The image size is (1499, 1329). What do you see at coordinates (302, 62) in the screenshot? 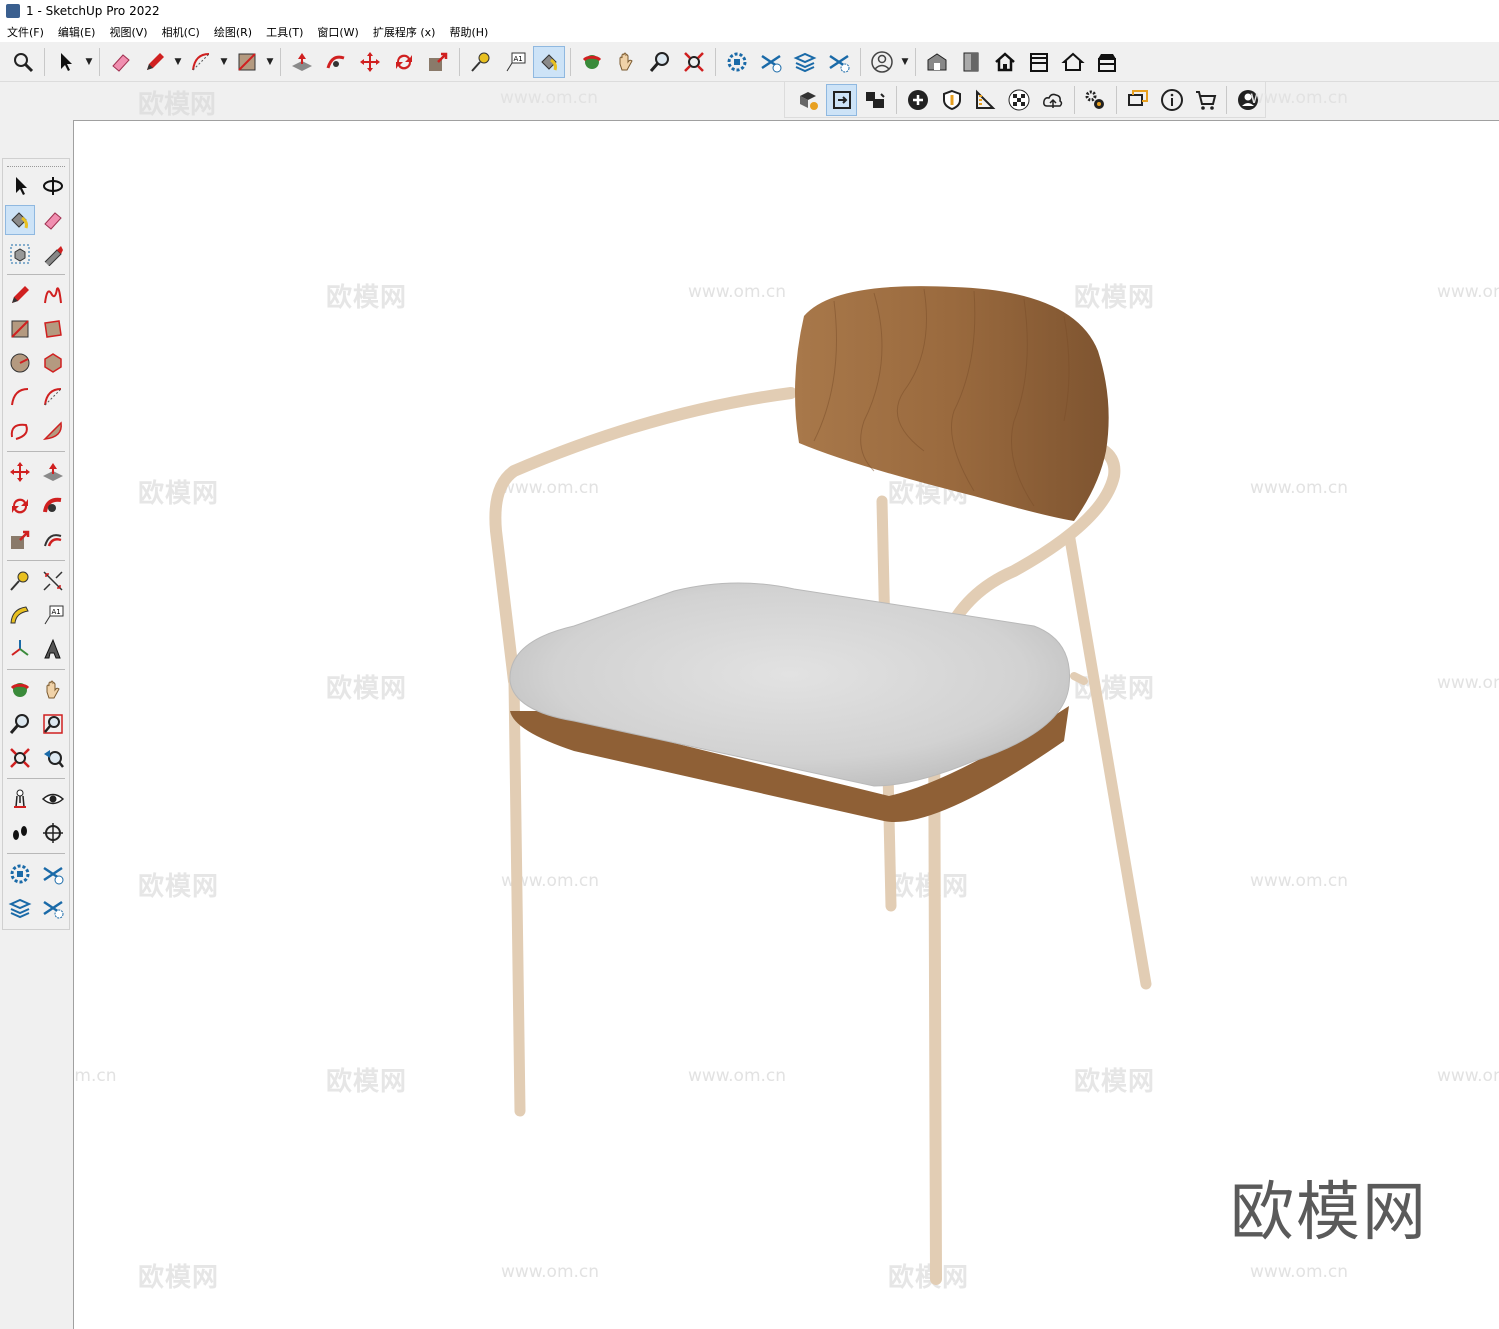
I see `push-pull-button` at bounding box center [302, 62].